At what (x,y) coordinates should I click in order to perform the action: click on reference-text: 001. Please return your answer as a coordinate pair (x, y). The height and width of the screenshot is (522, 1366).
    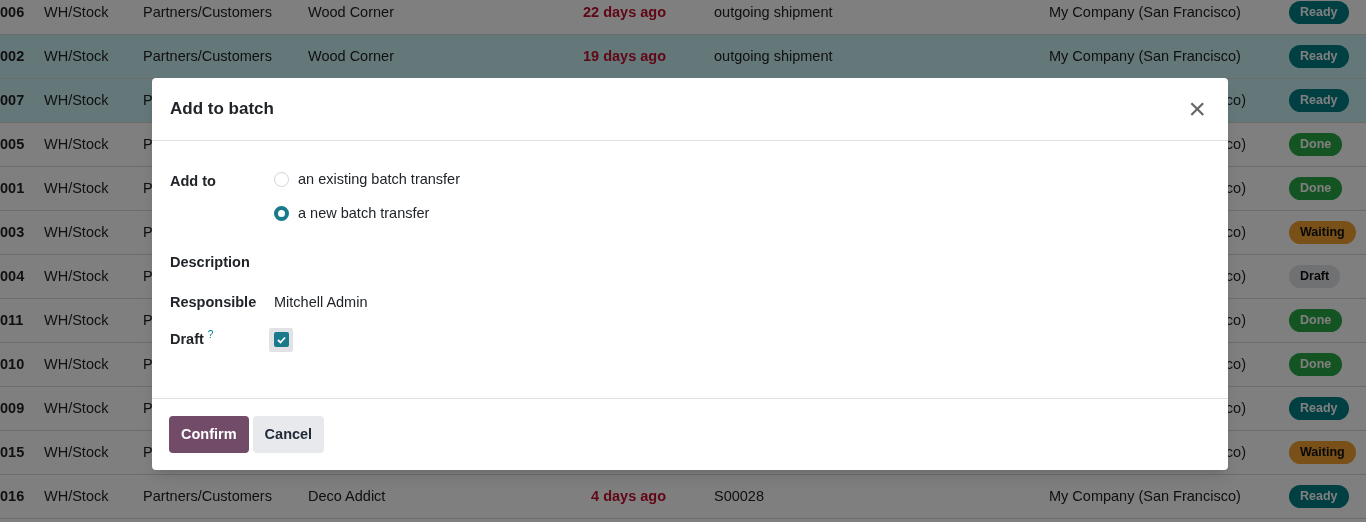
    Looking at the image, I should click on (12, 187).